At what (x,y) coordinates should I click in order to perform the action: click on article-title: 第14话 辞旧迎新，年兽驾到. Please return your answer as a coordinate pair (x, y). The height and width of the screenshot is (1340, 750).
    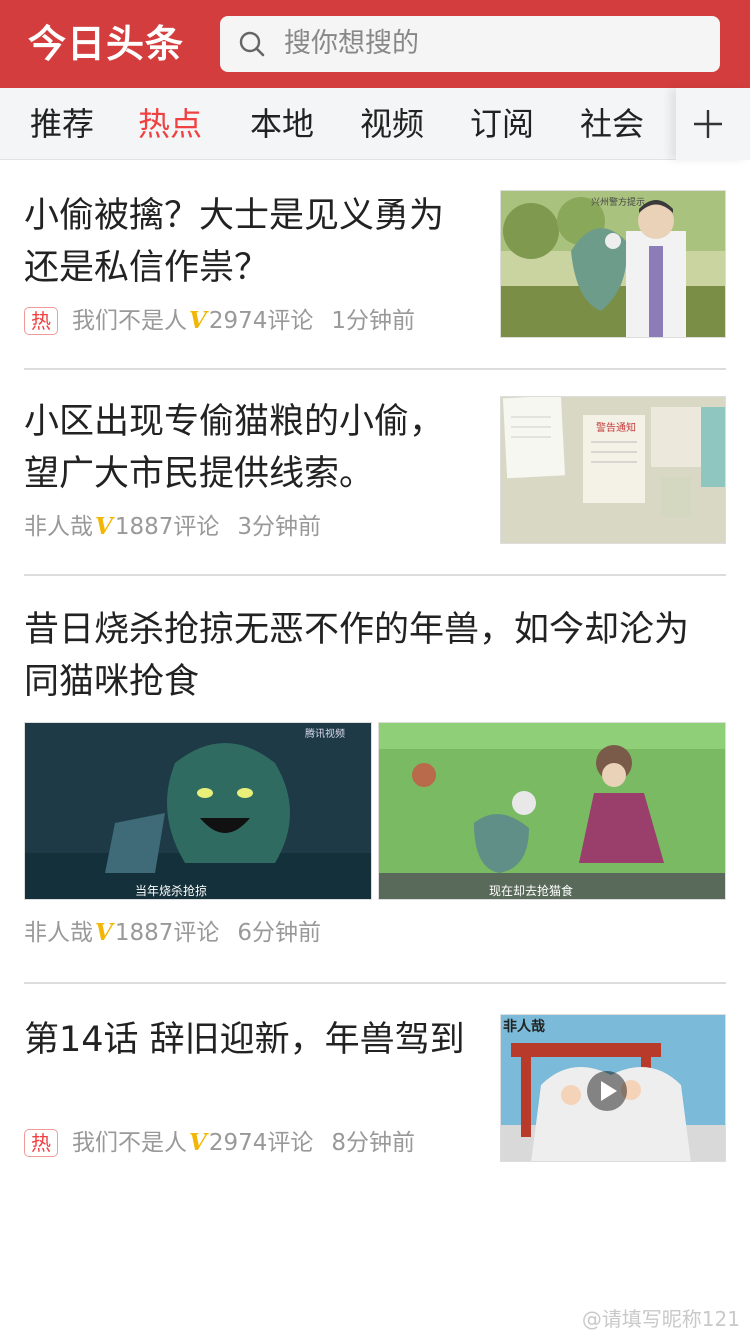
    Looking at the image, I should click on (244, 1040).